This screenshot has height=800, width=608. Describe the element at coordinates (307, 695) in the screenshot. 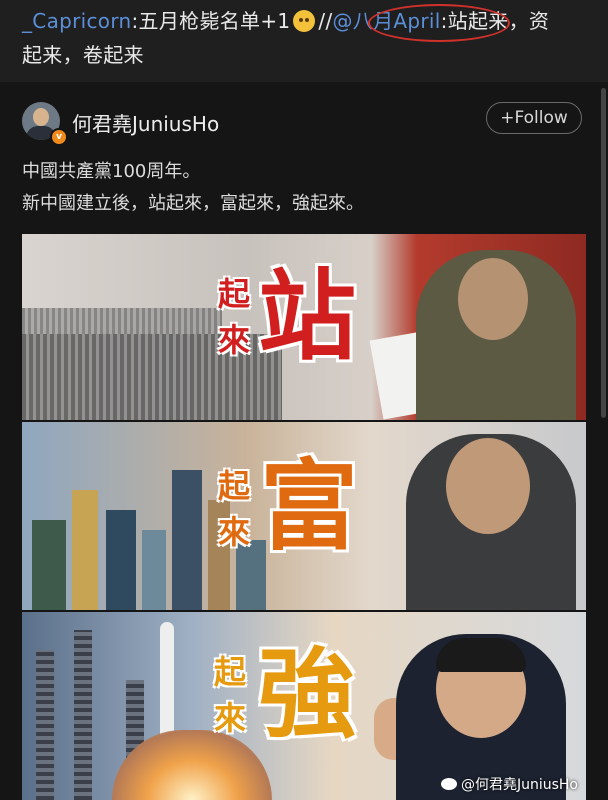

I see `panel3-big-char: 強` at that location.